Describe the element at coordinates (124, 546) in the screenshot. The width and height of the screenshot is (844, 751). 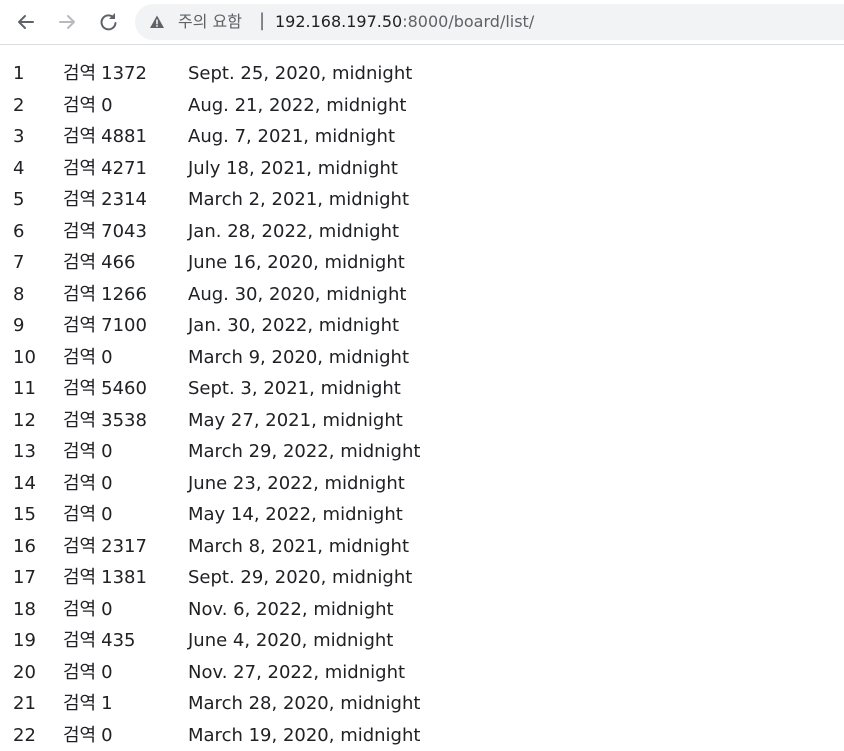
I see `row-count: 2317` at that location.